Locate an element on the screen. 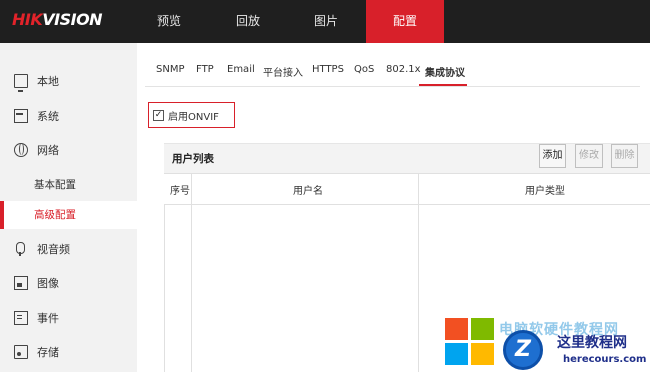 The width and height of the screenshot is (650, 372). tab-https: HTTPS is located at coordinates (328, 69).